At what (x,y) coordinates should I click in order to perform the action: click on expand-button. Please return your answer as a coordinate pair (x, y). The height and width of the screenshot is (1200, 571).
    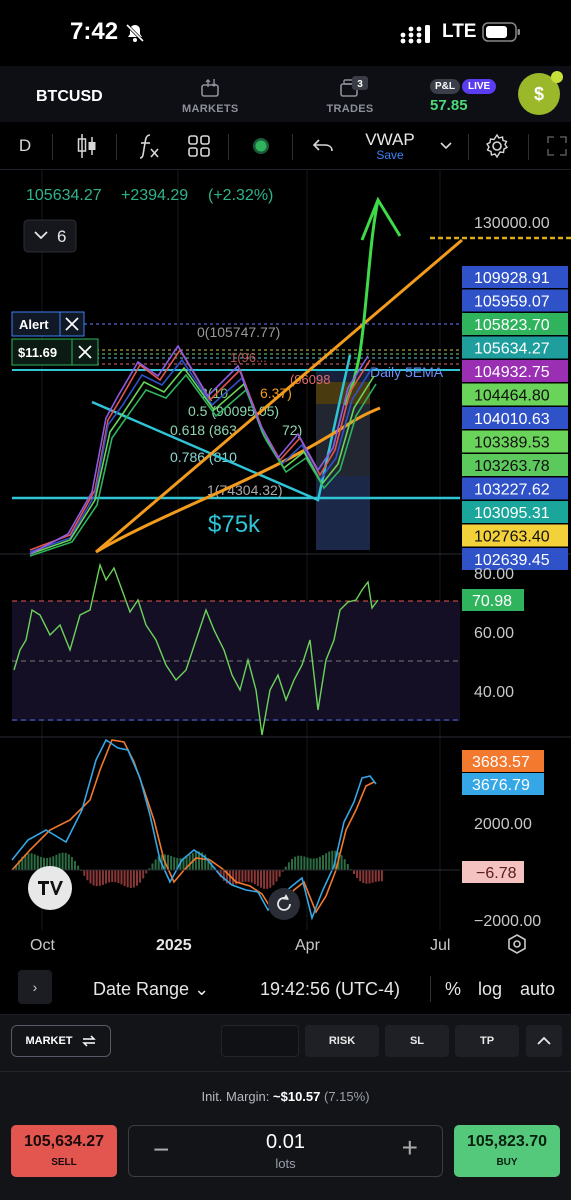
    Looking at the image, I should click on (544, 1041).